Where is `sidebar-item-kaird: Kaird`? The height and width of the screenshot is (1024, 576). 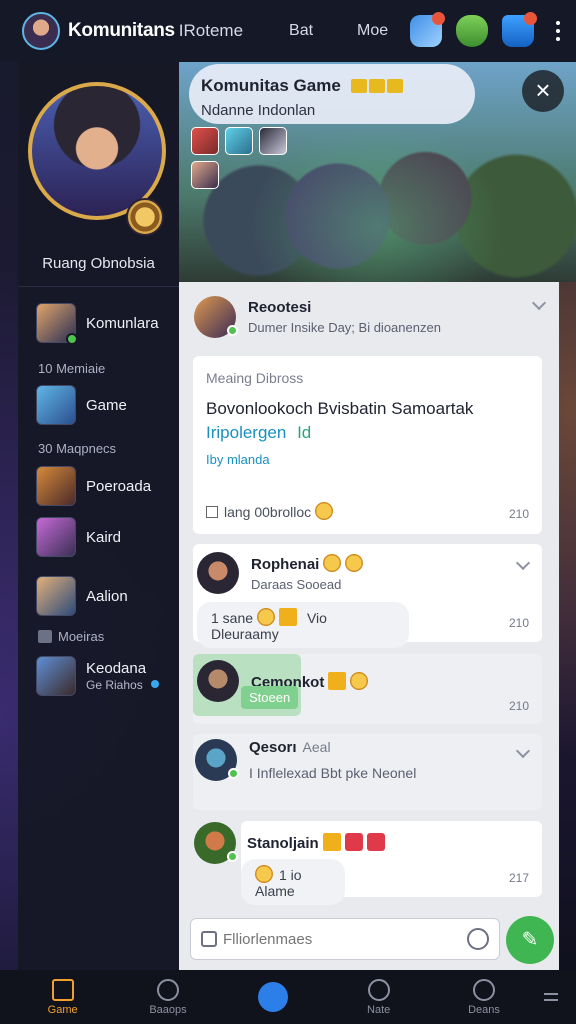 sidebar-item-kaird: Kaird is located at coordinates (78, 537).